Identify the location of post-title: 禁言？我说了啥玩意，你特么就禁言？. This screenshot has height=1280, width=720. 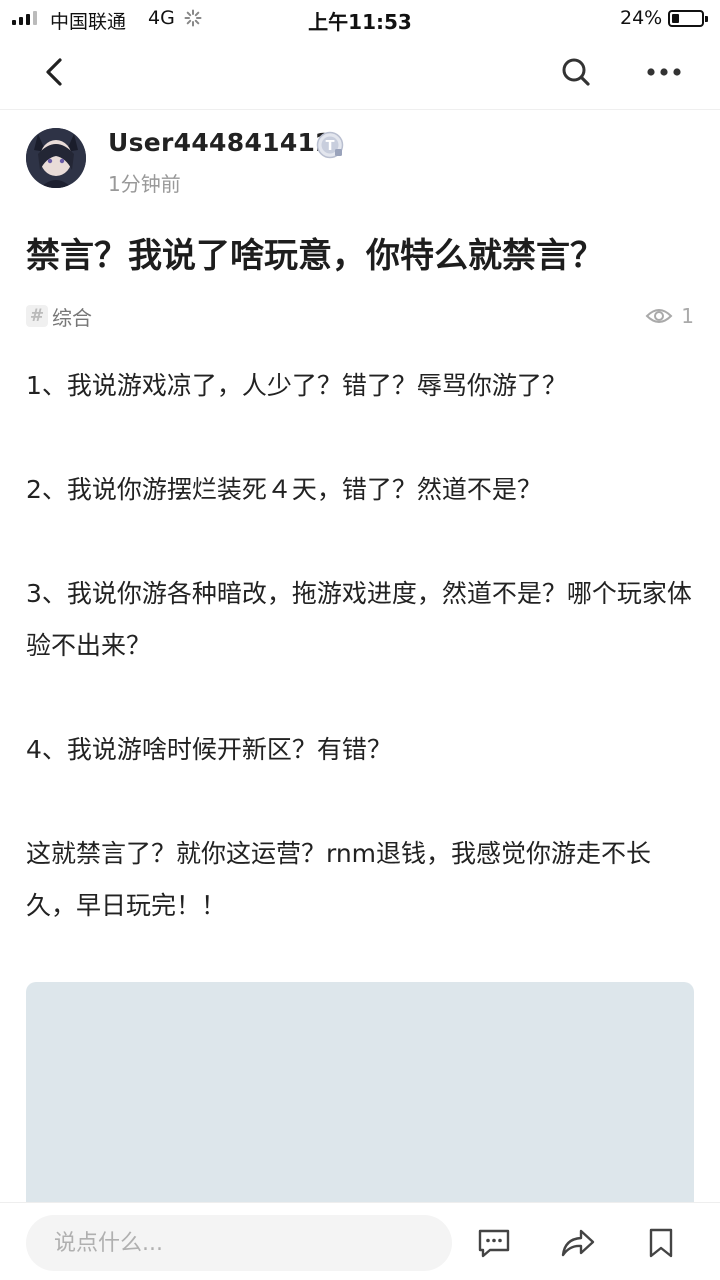
(315, 256).